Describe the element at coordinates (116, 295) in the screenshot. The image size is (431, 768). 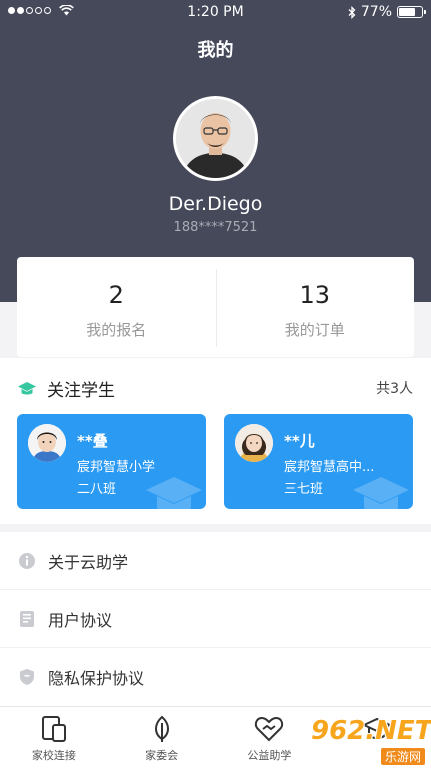
I see `stat-value: 2` at that location.